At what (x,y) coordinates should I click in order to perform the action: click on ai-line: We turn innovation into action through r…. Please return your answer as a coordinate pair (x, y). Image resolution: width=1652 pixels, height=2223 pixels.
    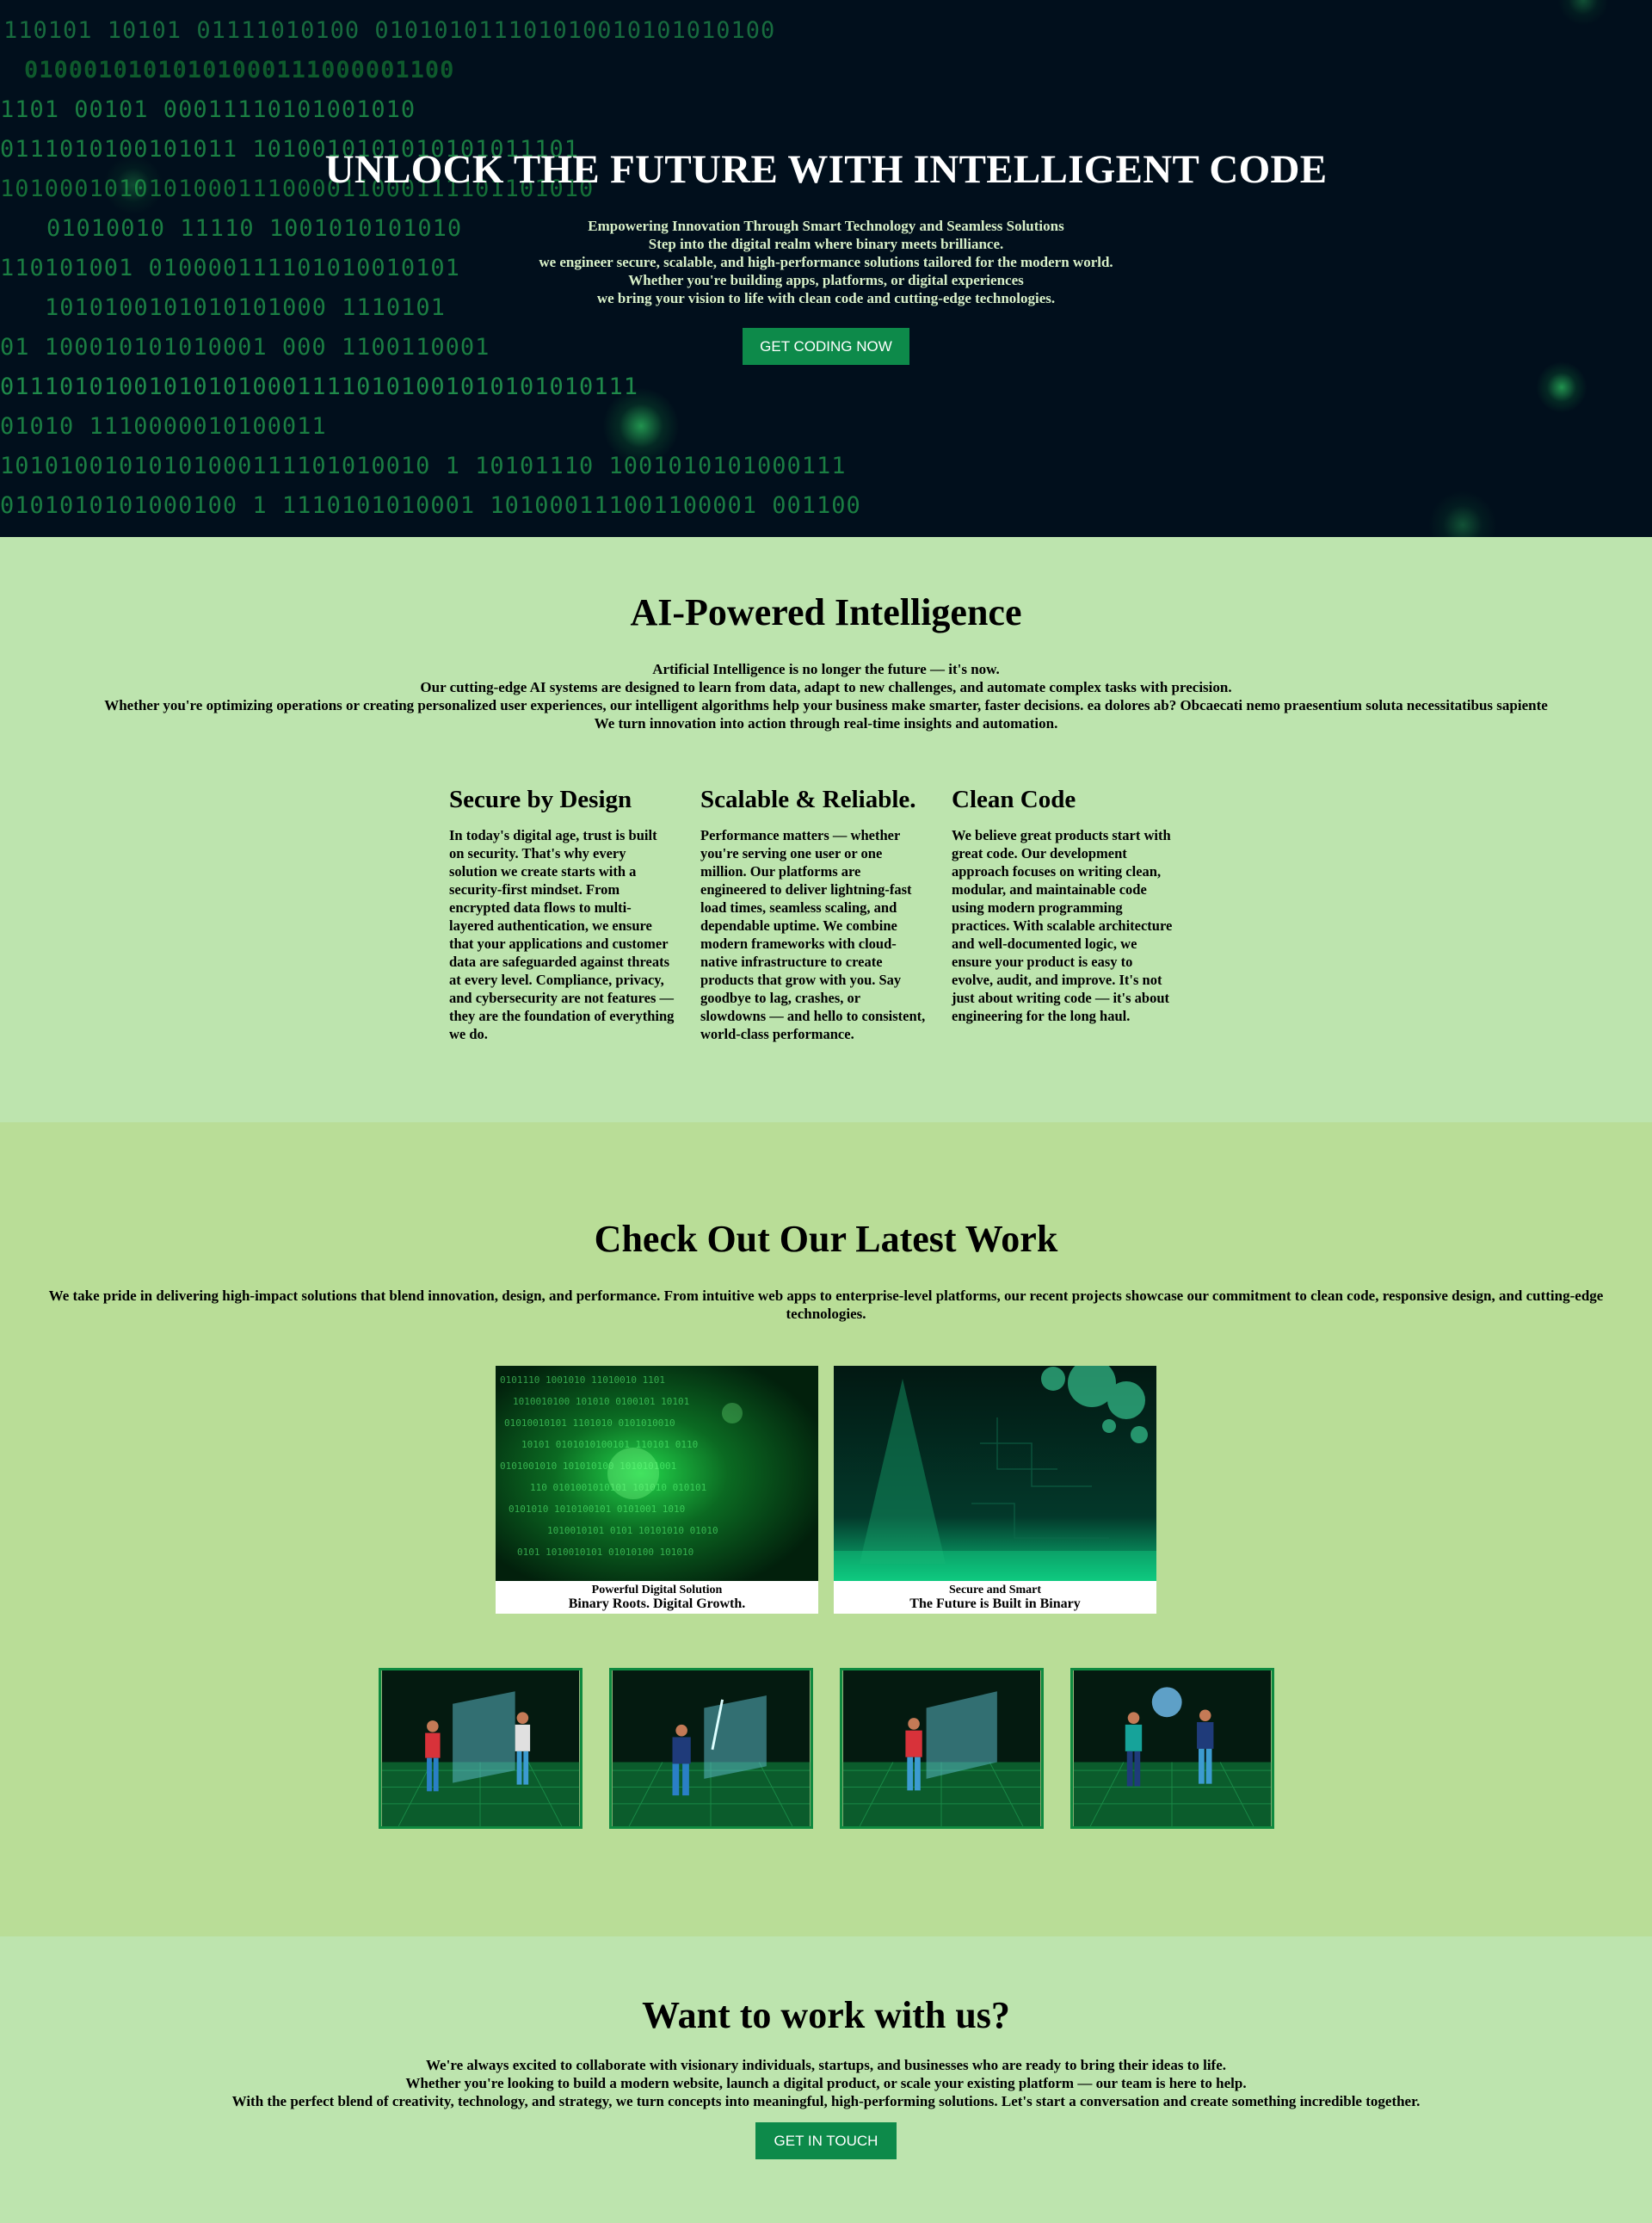
    Looking at the image, I should click on (826, 723).